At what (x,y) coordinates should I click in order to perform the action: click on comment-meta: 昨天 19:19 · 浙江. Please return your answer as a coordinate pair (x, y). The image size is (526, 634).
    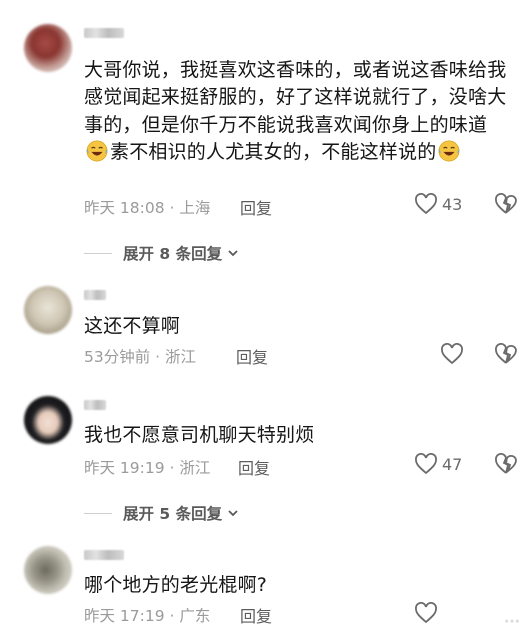
    Looking at the image, I should click on (147, 468).